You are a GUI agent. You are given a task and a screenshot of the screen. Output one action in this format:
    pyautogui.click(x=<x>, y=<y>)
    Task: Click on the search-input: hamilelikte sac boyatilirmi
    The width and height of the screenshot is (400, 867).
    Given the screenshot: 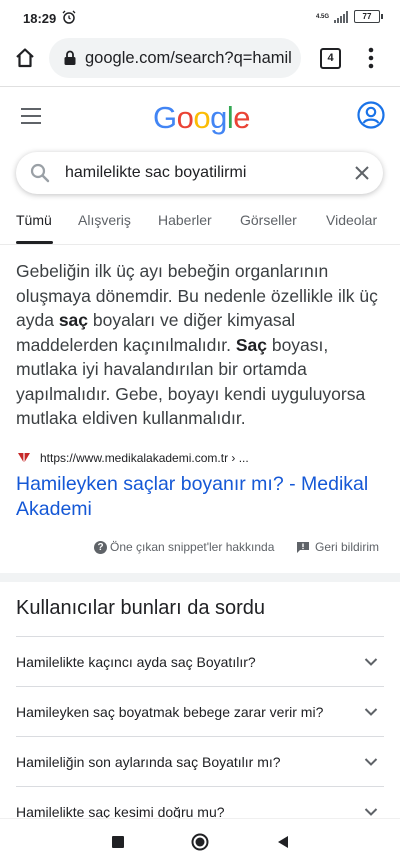 What is the action you would take?
    pyautogui.click(x=209, y=173)
    